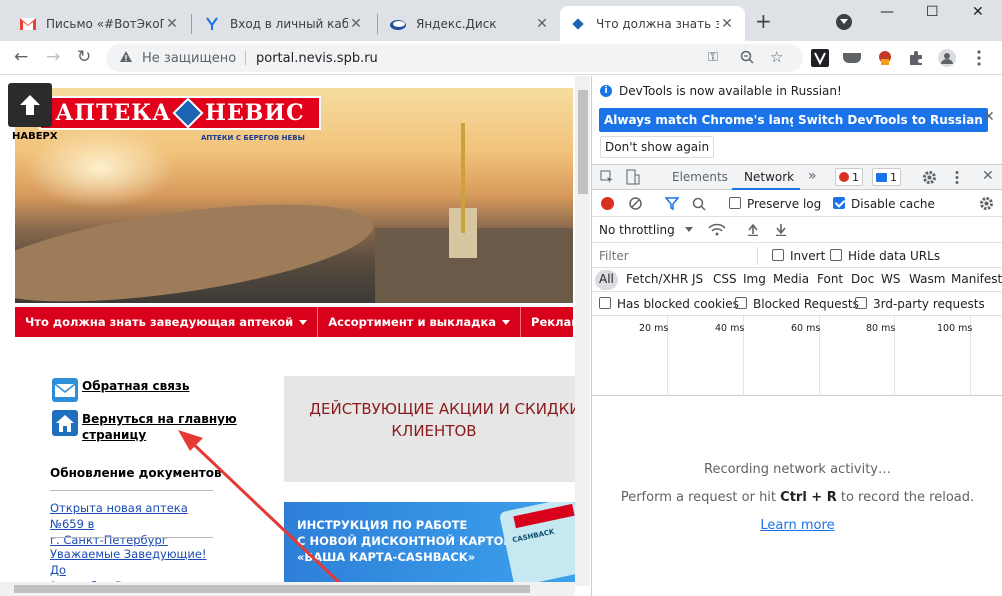 This screenshot has width=1002, height=596. What do you see at coordinates (836, 255) in the screenshot?
I see `hide-data-urls-checkbox` at bounding box center [836, 255].